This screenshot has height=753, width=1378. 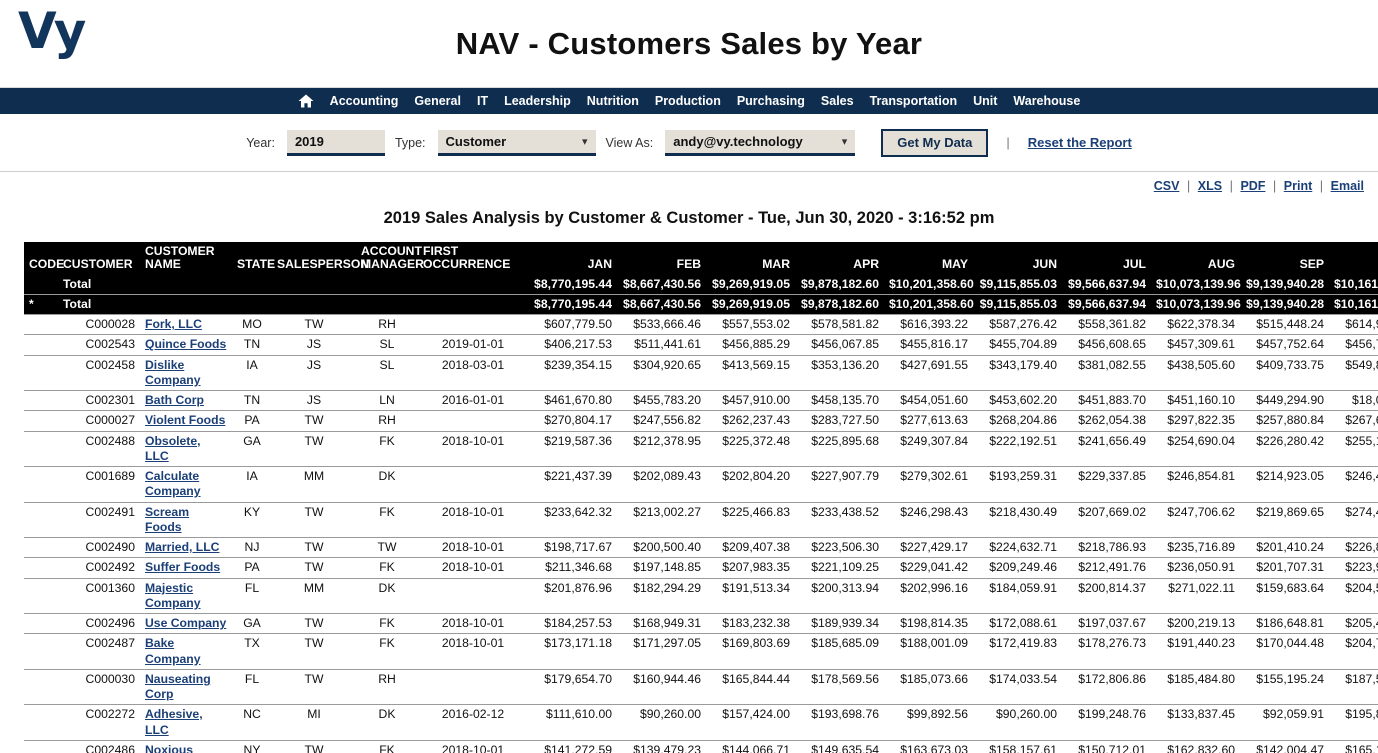 What do you see at coordinates (1353, 258) in the screenshot?
I see `col-header-oct: OCT` at bounding box center [1353, 258].